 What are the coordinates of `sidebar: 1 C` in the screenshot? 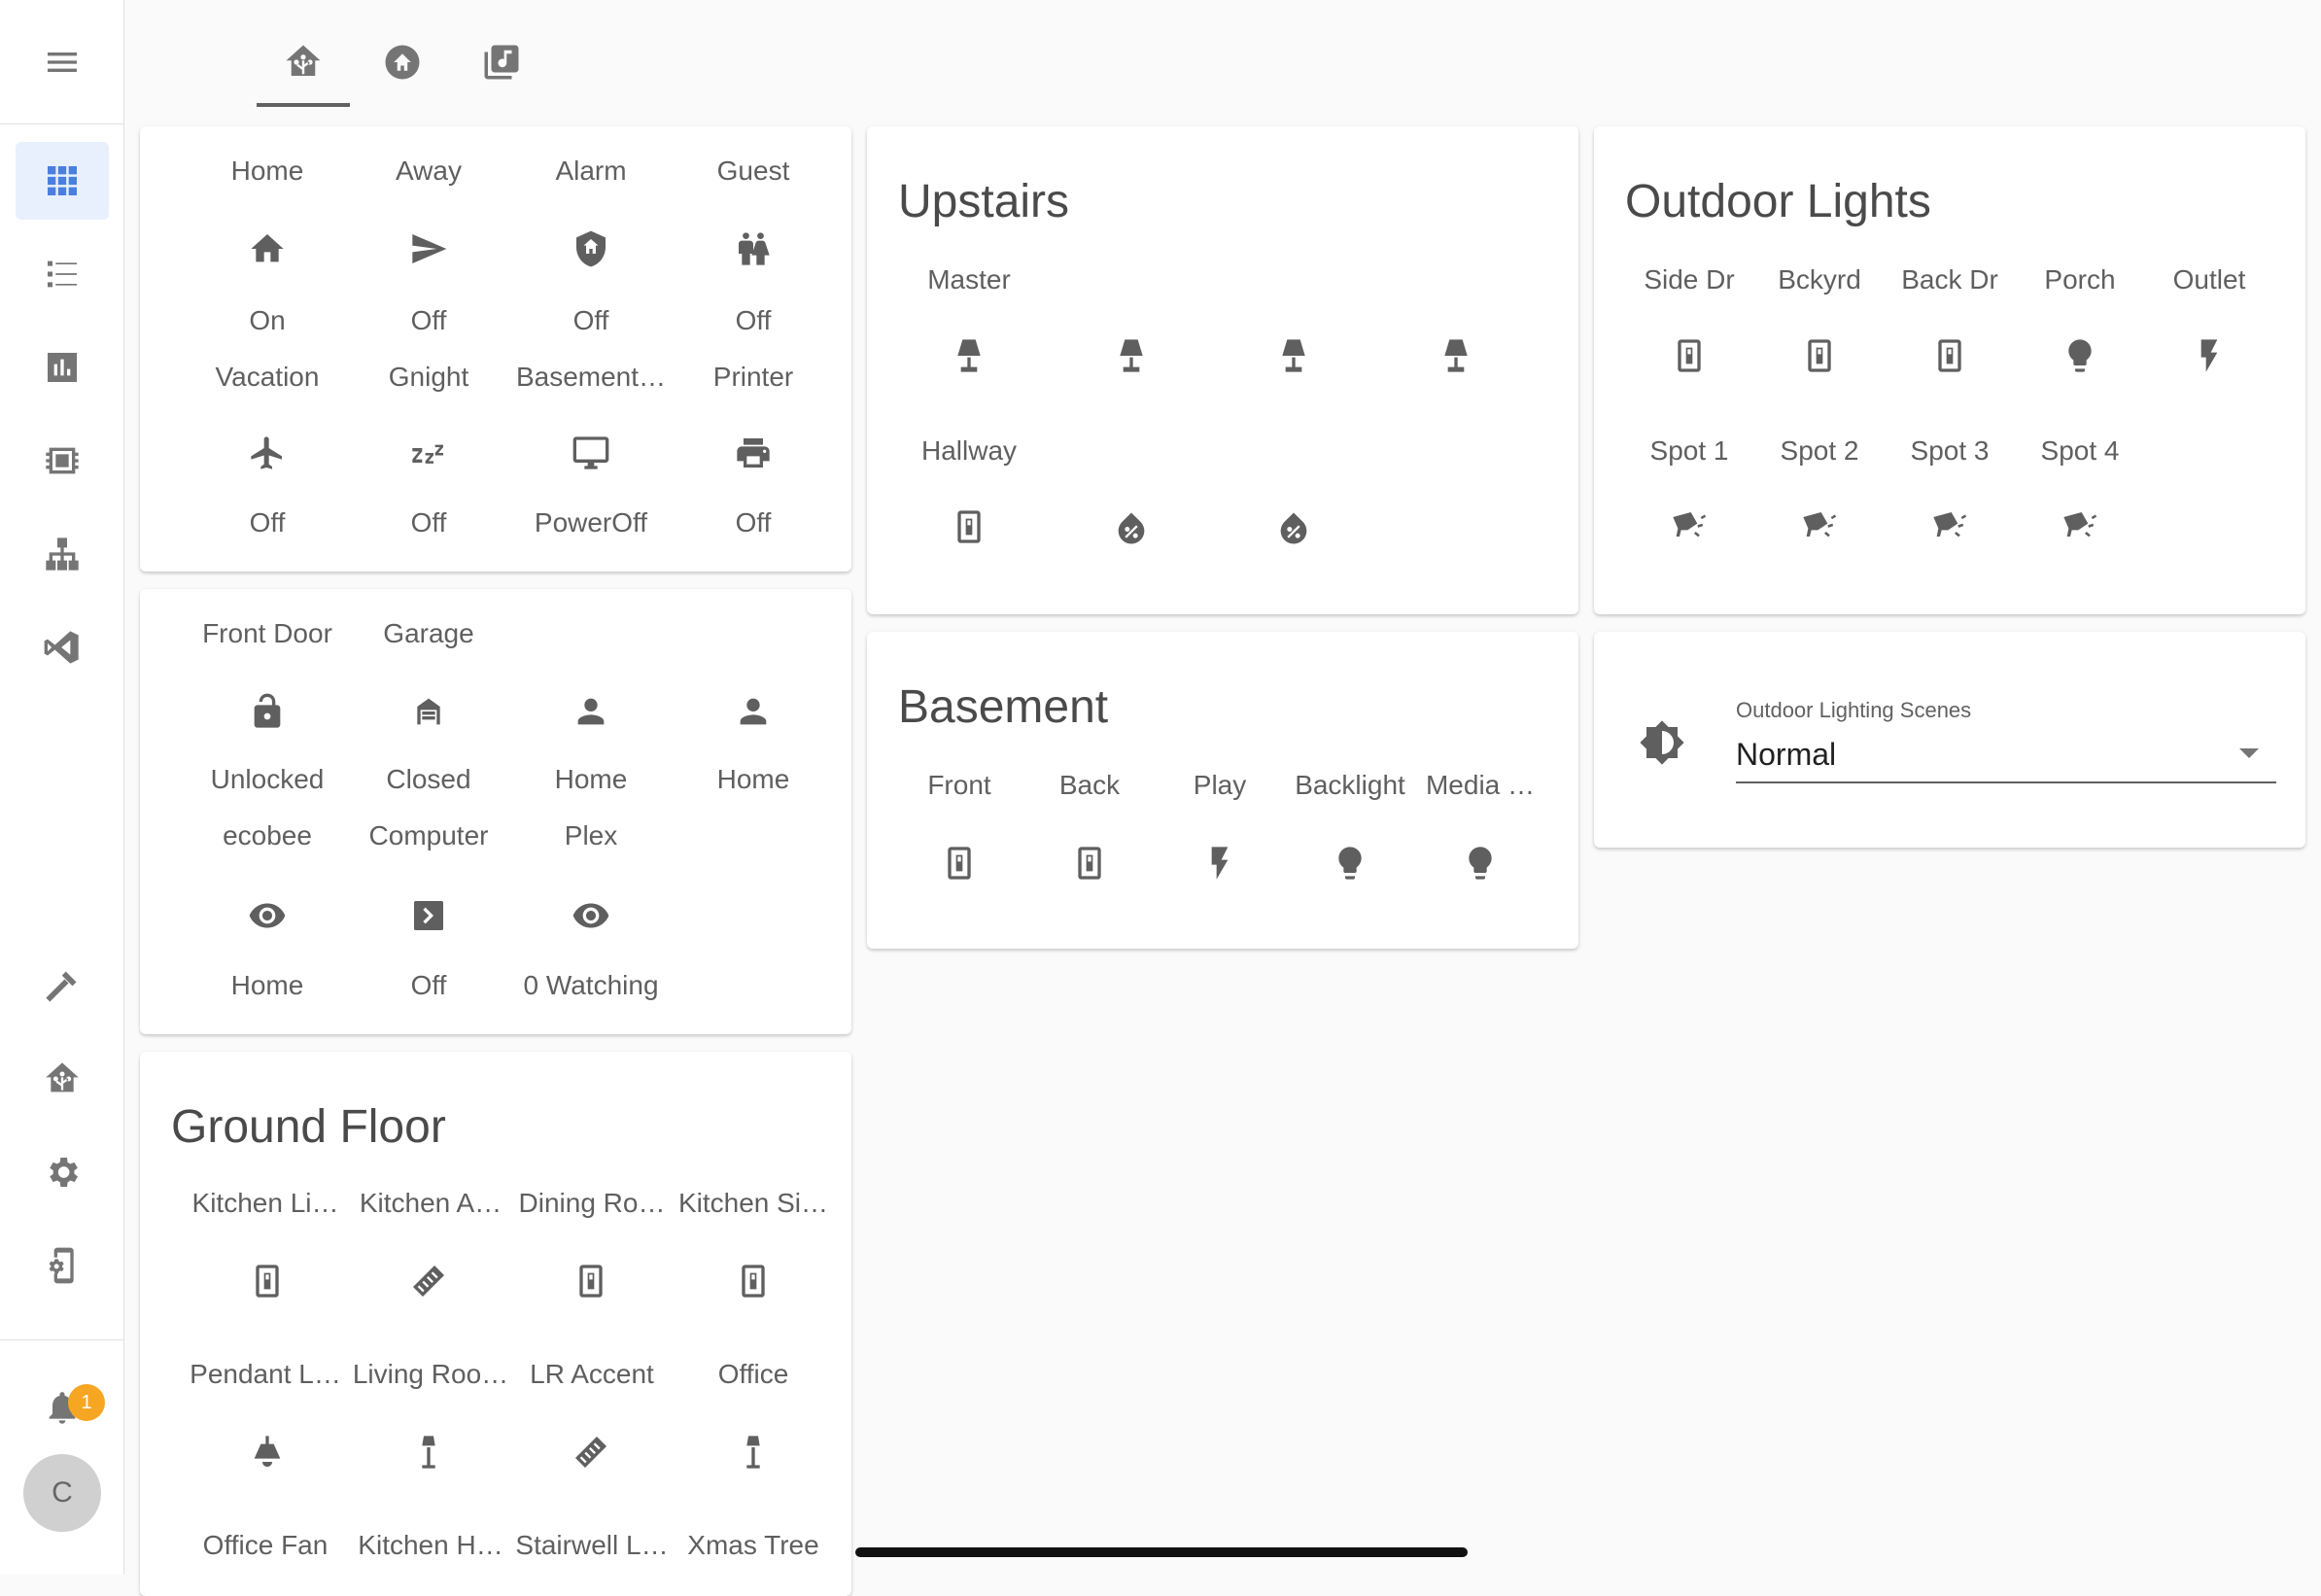 It's located at (62, 787).